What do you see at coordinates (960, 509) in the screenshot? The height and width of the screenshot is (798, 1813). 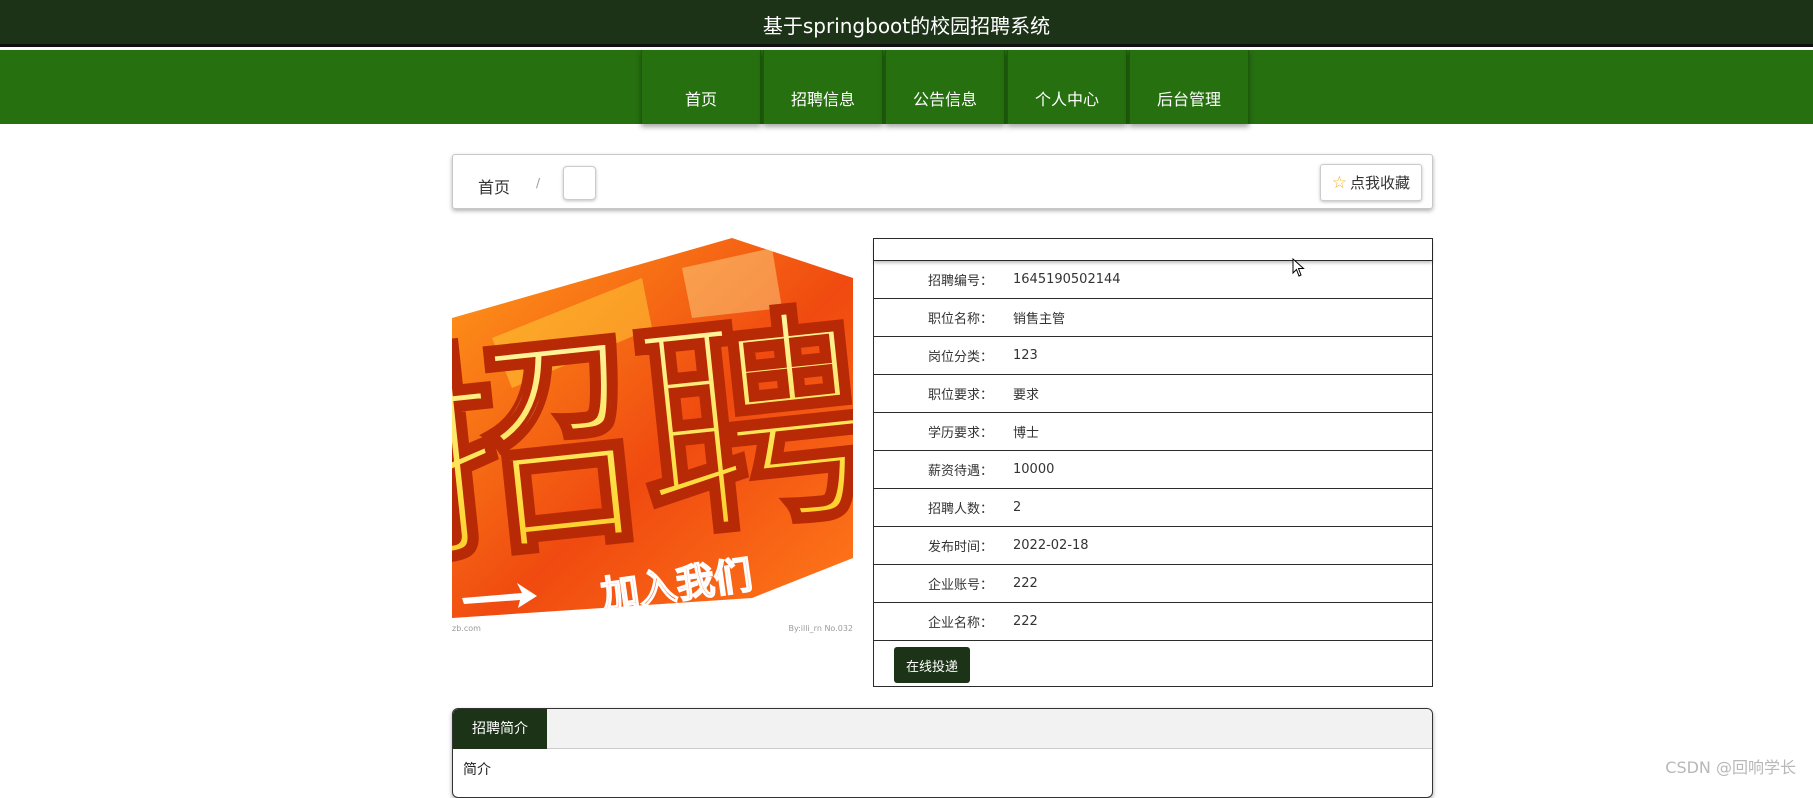 I see `detail-label: 招聘人数：` at bounding box center [960, 509].